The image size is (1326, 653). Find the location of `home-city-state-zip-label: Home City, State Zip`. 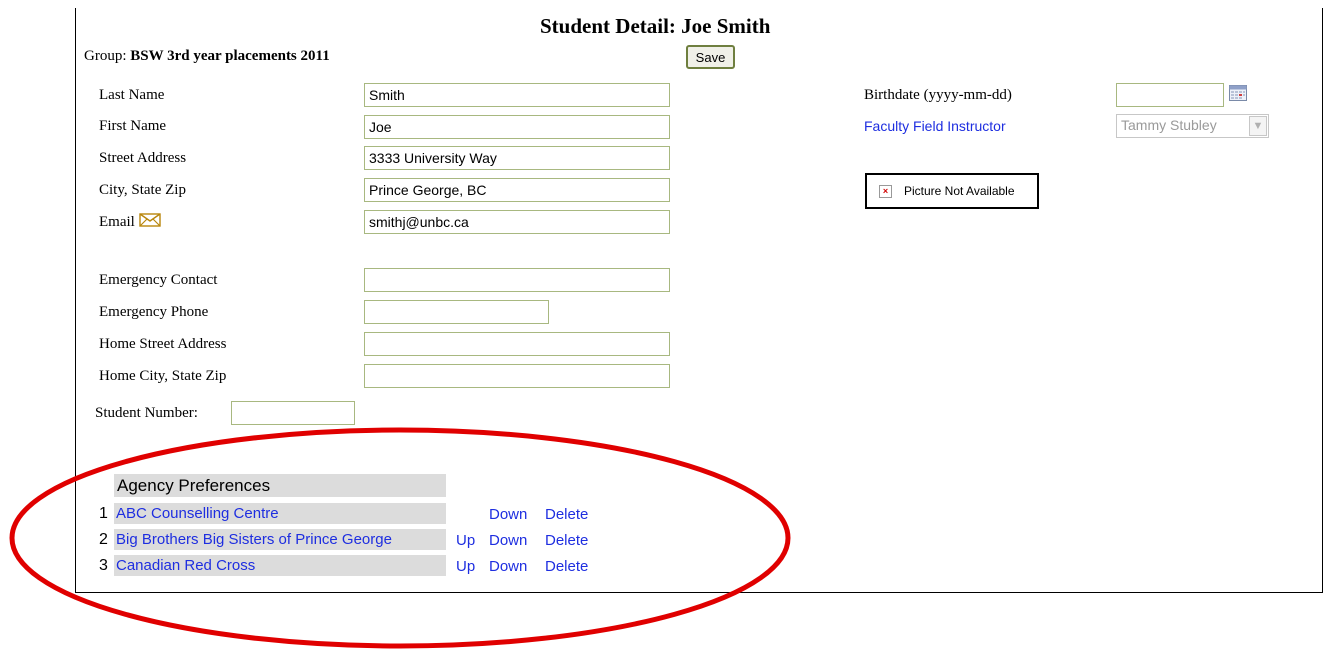

home-city-state-zip-label: Home City, State Zip is located at coordinates (163, 376).